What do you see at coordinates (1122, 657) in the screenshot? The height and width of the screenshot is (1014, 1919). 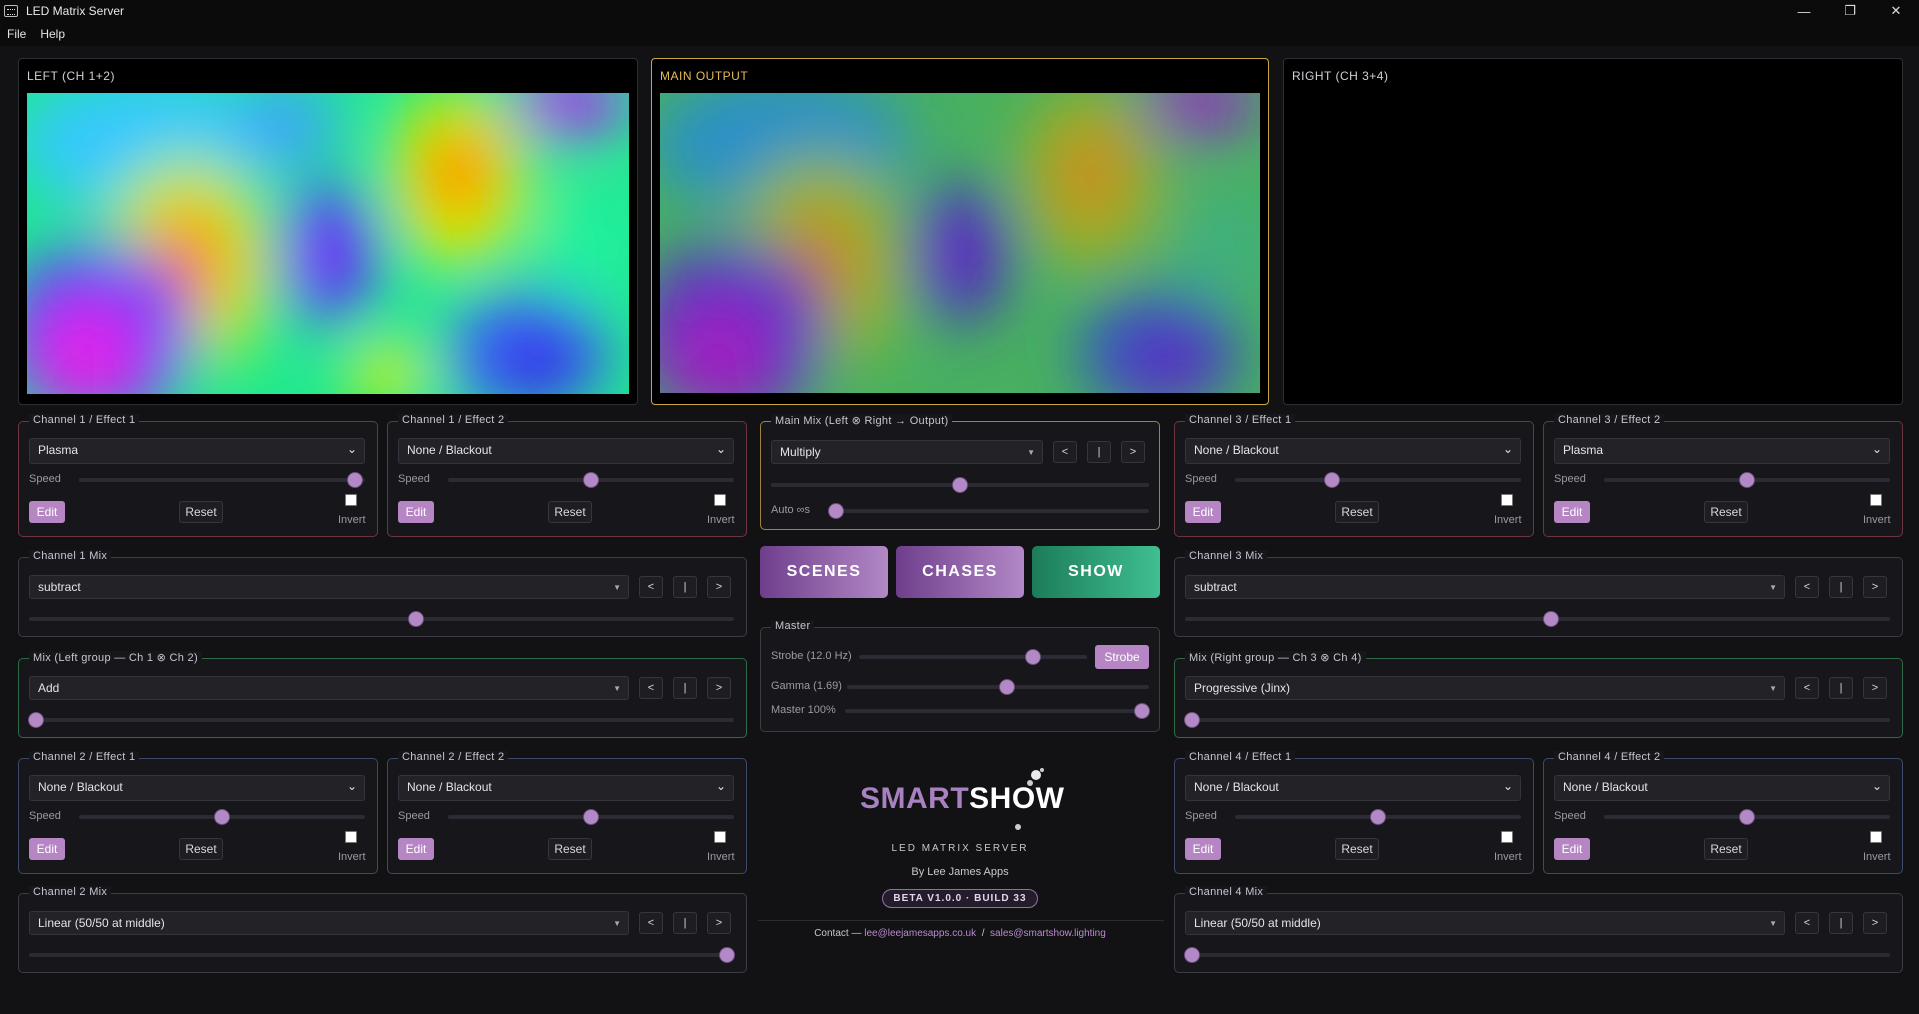 I see `strobe-button: Strobe` at bounding box center [1122, 657].